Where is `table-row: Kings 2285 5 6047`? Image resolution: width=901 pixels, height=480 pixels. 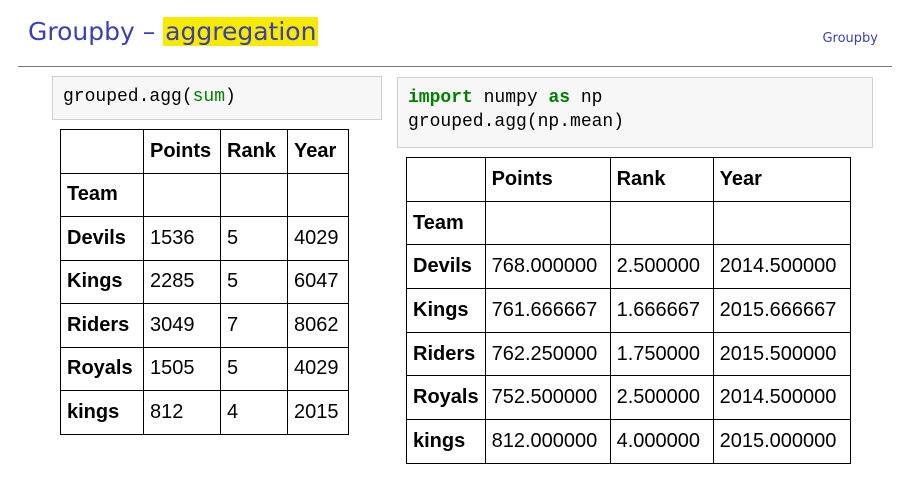 table-row: Kings 2285 5 6047 is located at coordinates (204, 281).